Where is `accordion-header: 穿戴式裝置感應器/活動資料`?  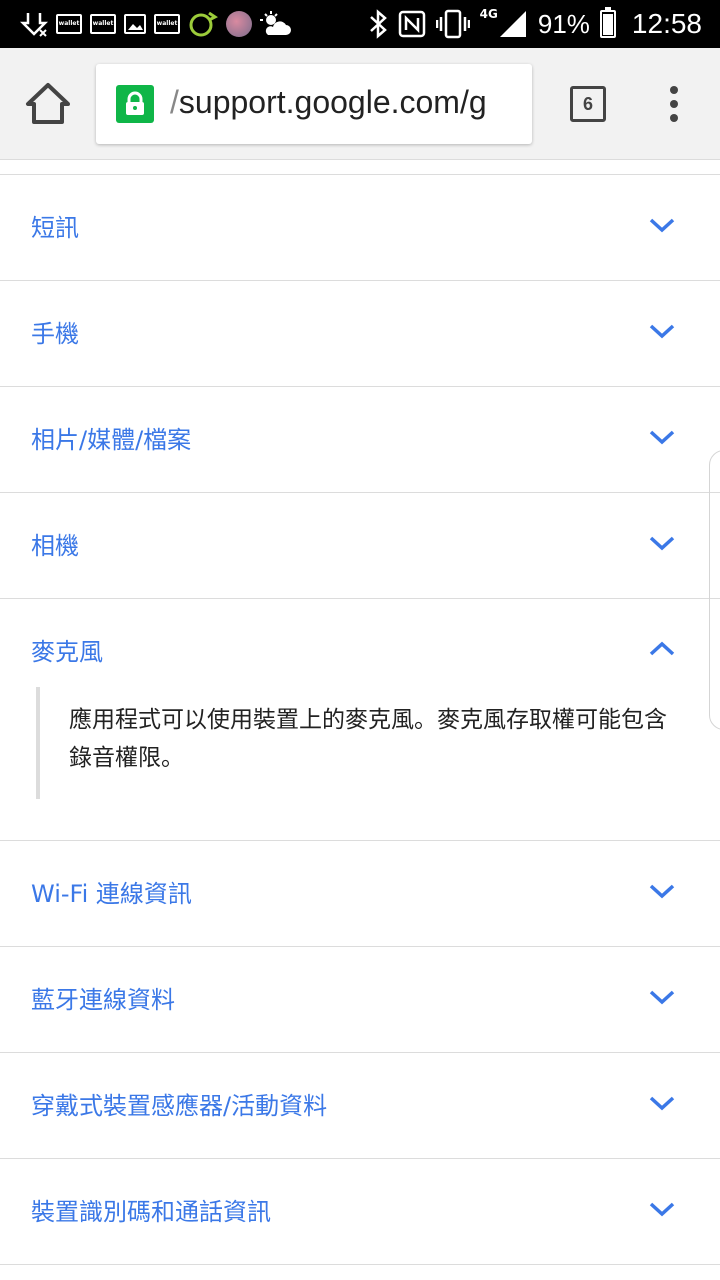
accordion-header: 穿戴式裝置感應器/活動資料 is located at coordinates (360, 1105).